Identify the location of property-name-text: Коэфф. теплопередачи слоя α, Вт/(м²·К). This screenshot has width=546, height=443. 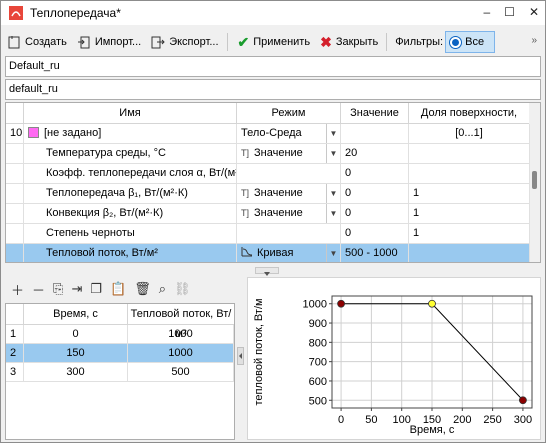
(141, 173).